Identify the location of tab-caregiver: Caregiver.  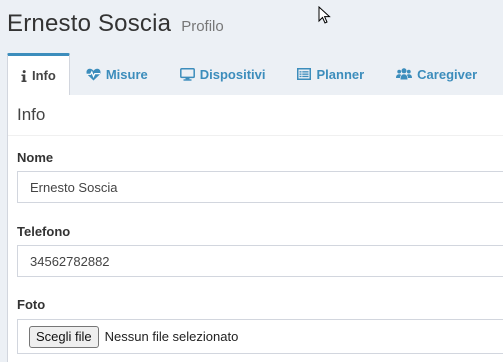
(436, 74).